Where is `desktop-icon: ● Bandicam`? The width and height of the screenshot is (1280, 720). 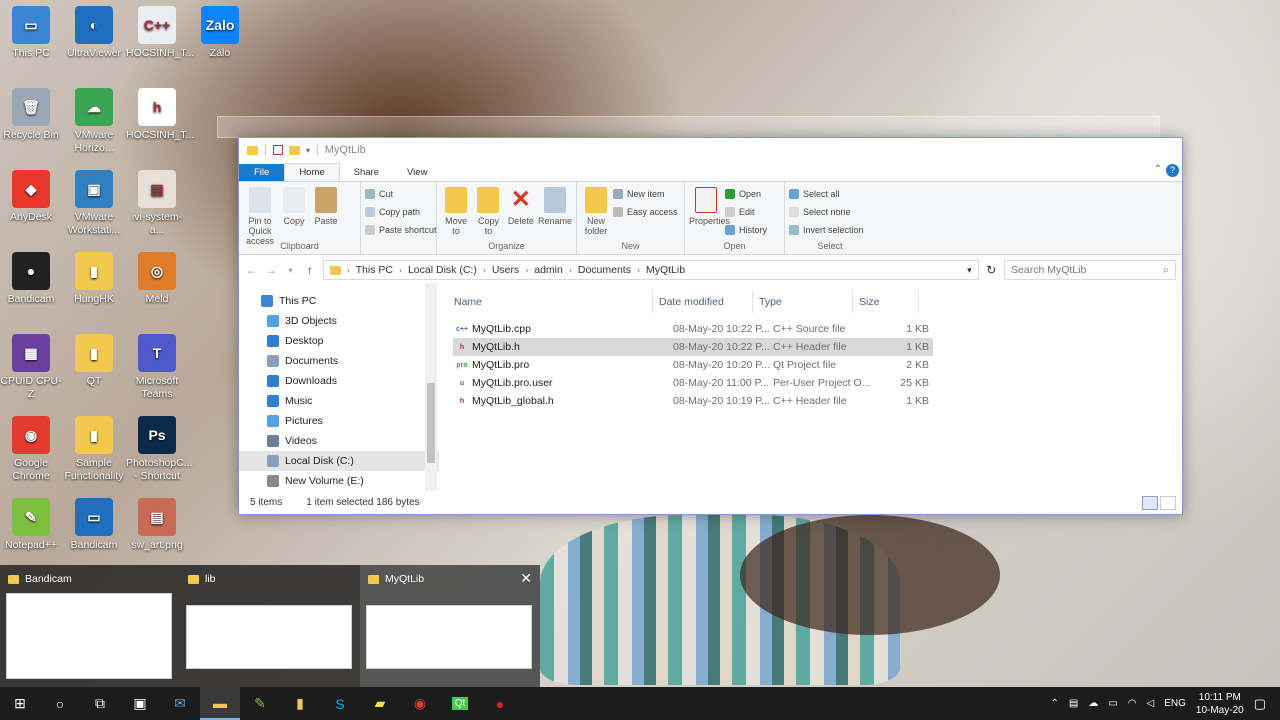
desktop-icon: ● Bandicam is located at coordinates (31, 279).